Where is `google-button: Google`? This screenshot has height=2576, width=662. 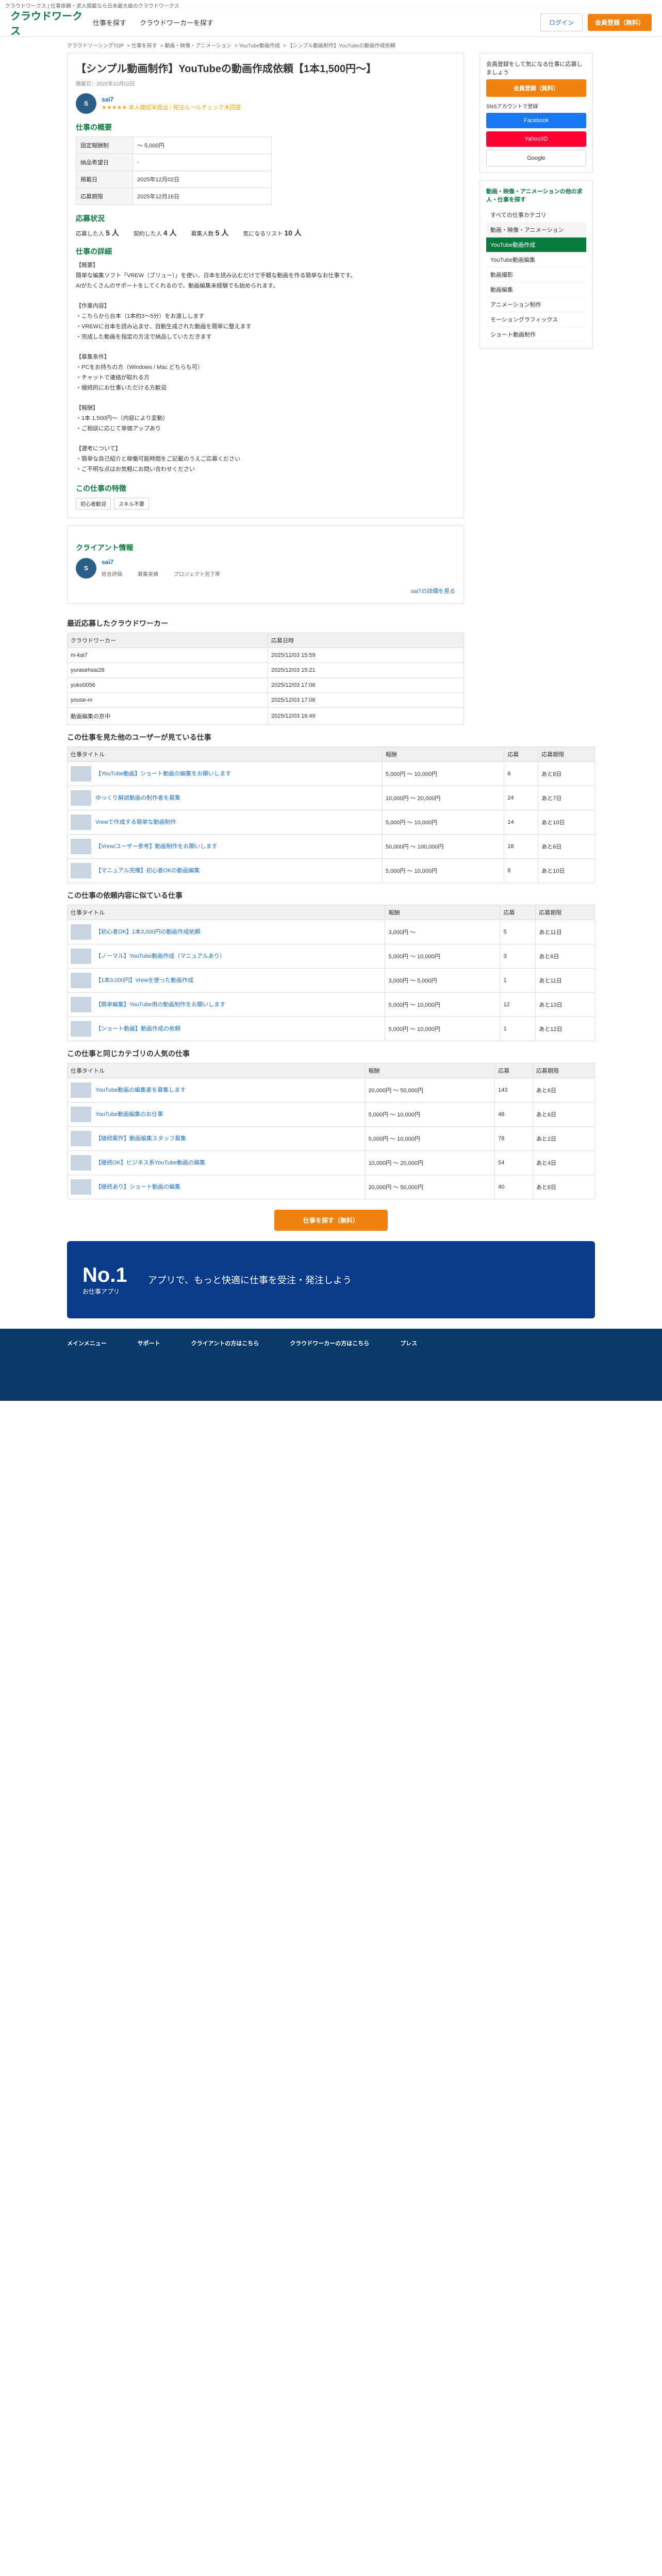
google-button: Google is located at coordinates (536, 158).